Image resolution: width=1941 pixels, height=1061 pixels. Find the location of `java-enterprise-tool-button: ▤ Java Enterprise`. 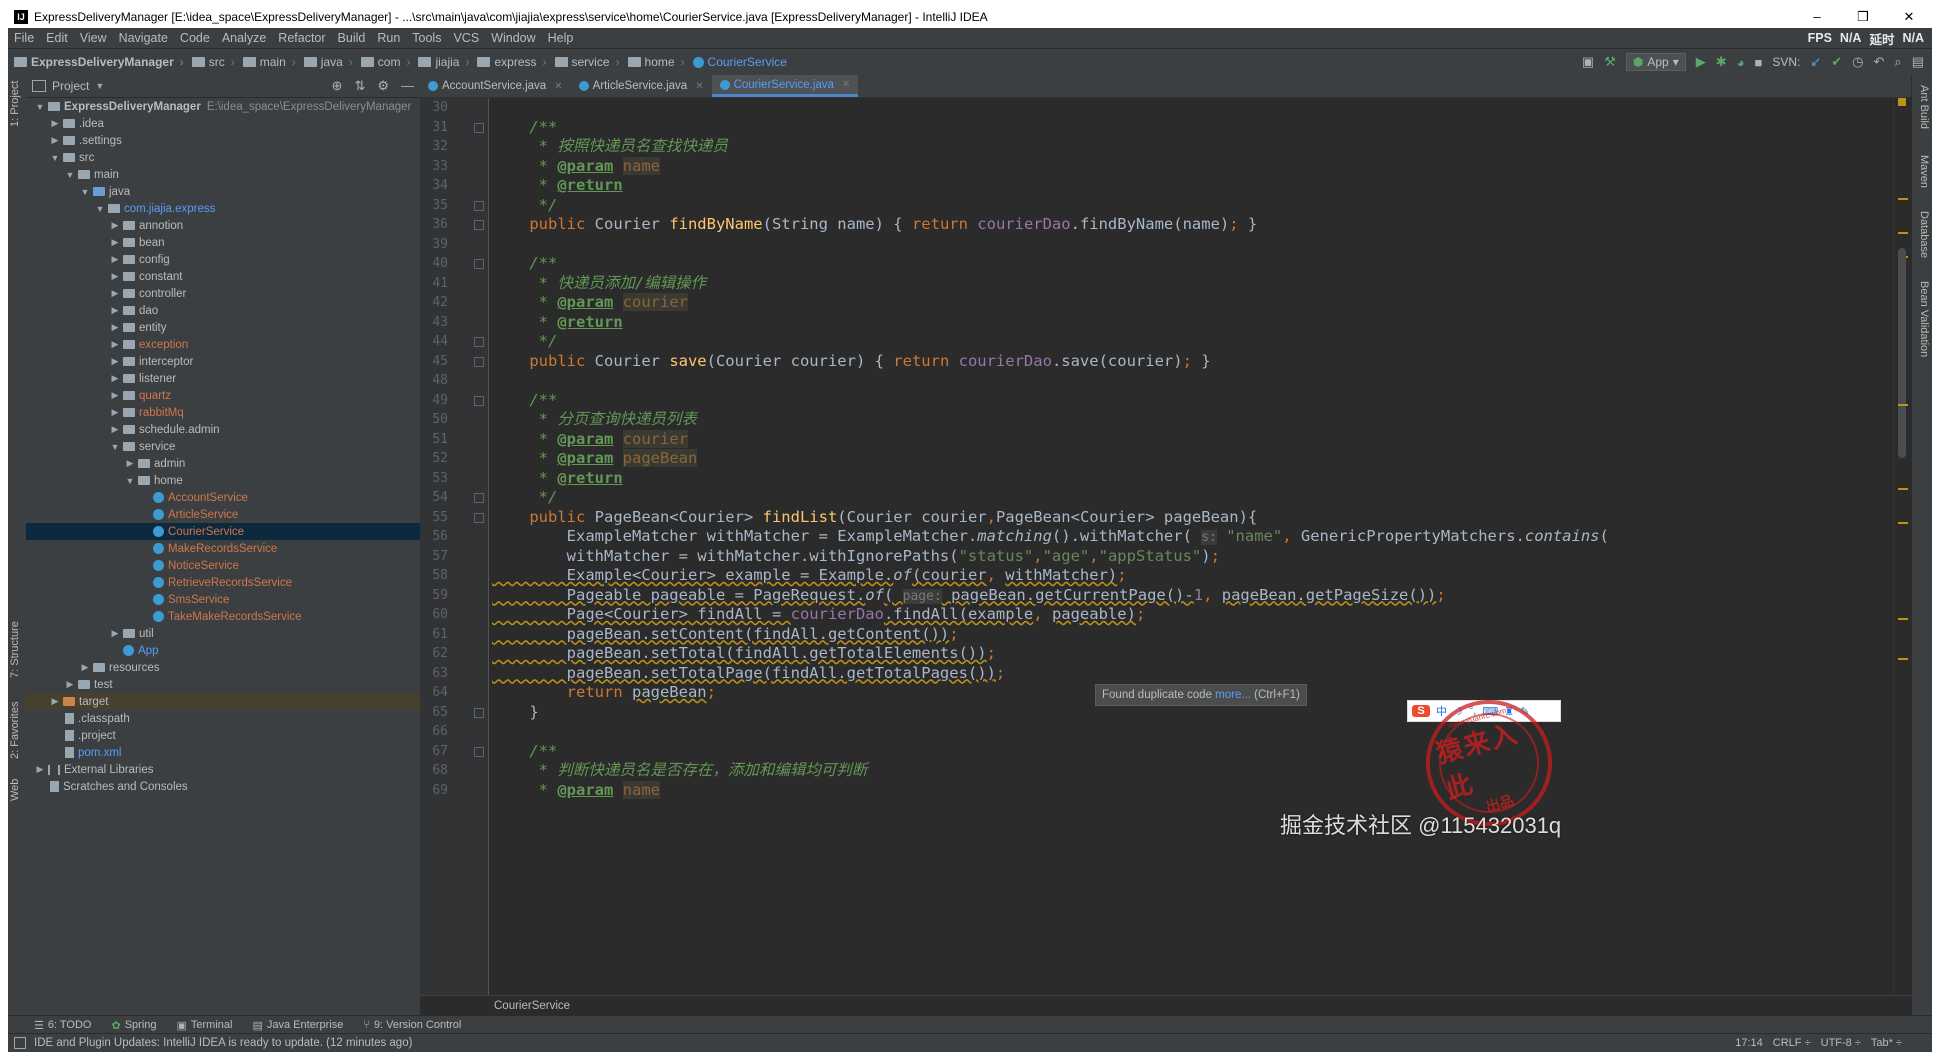

java-enterprise-tool-button: ▤ Java Enterprise is located at coordinates (297, 1025).